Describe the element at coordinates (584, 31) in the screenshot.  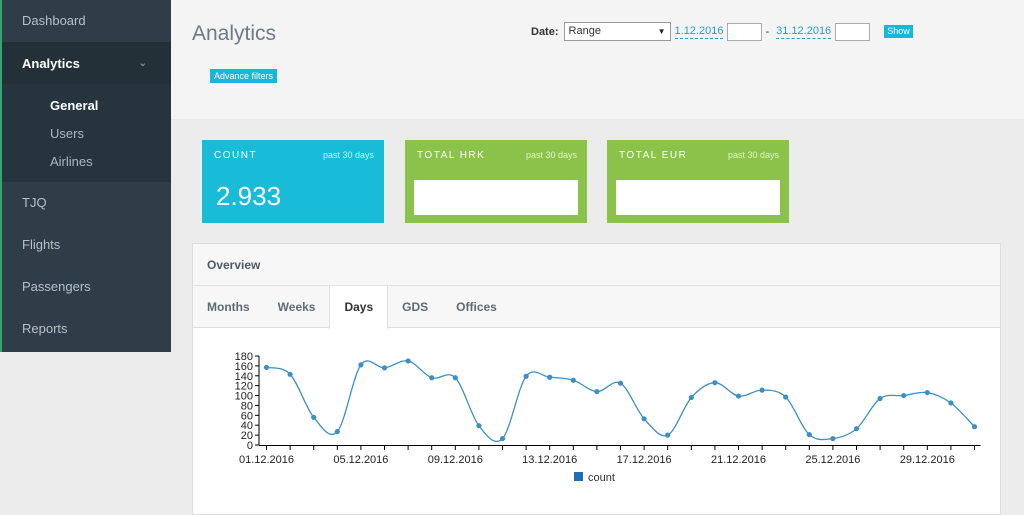
I see `date-range-select-value: Range` at that location.